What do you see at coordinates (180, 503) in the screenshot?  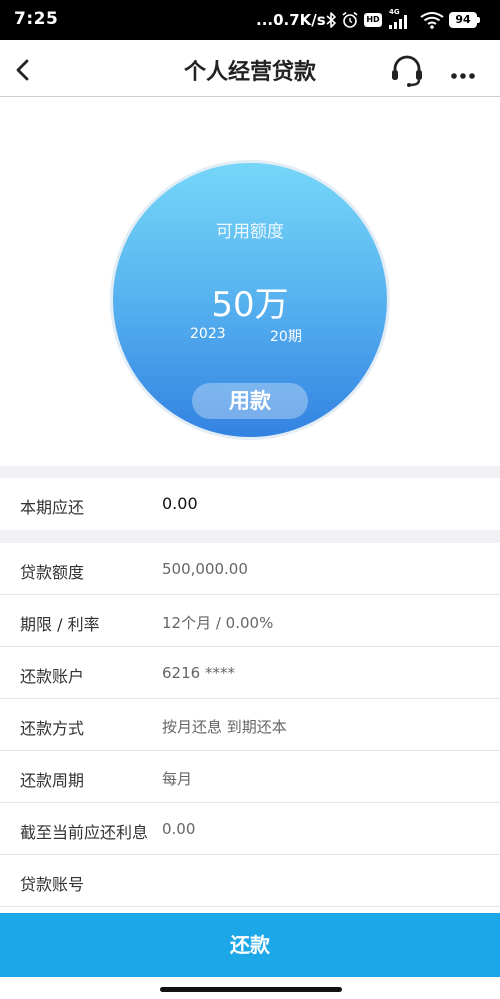 I see `current-due-value: 0.00` at bounding box center [180, 503].